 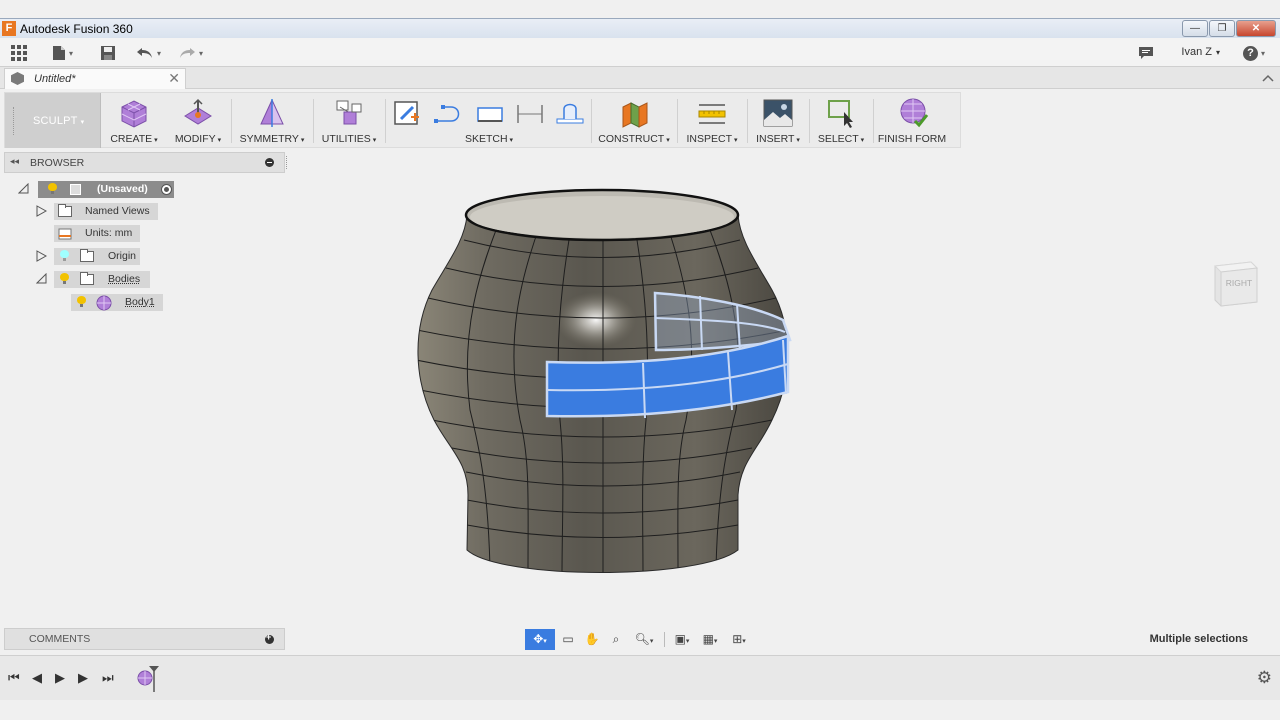 I want to click on fit-button: 🔍︎▾, so click(x=644, y=639).